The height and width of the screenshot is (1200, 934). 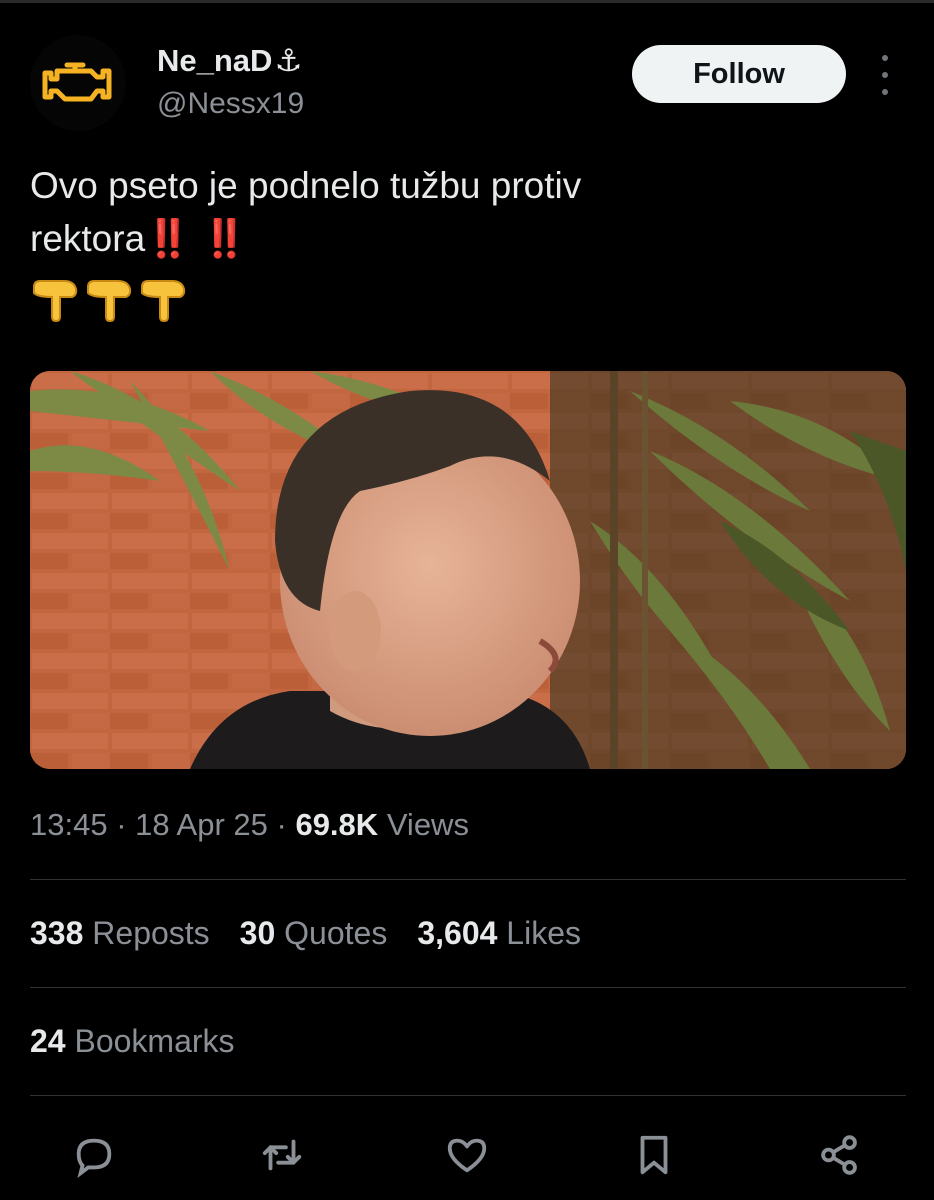 I want to click on tweet-text-line-1: Ovo pseto je podnelo tužbu protiv, so click(x=306, y=185).